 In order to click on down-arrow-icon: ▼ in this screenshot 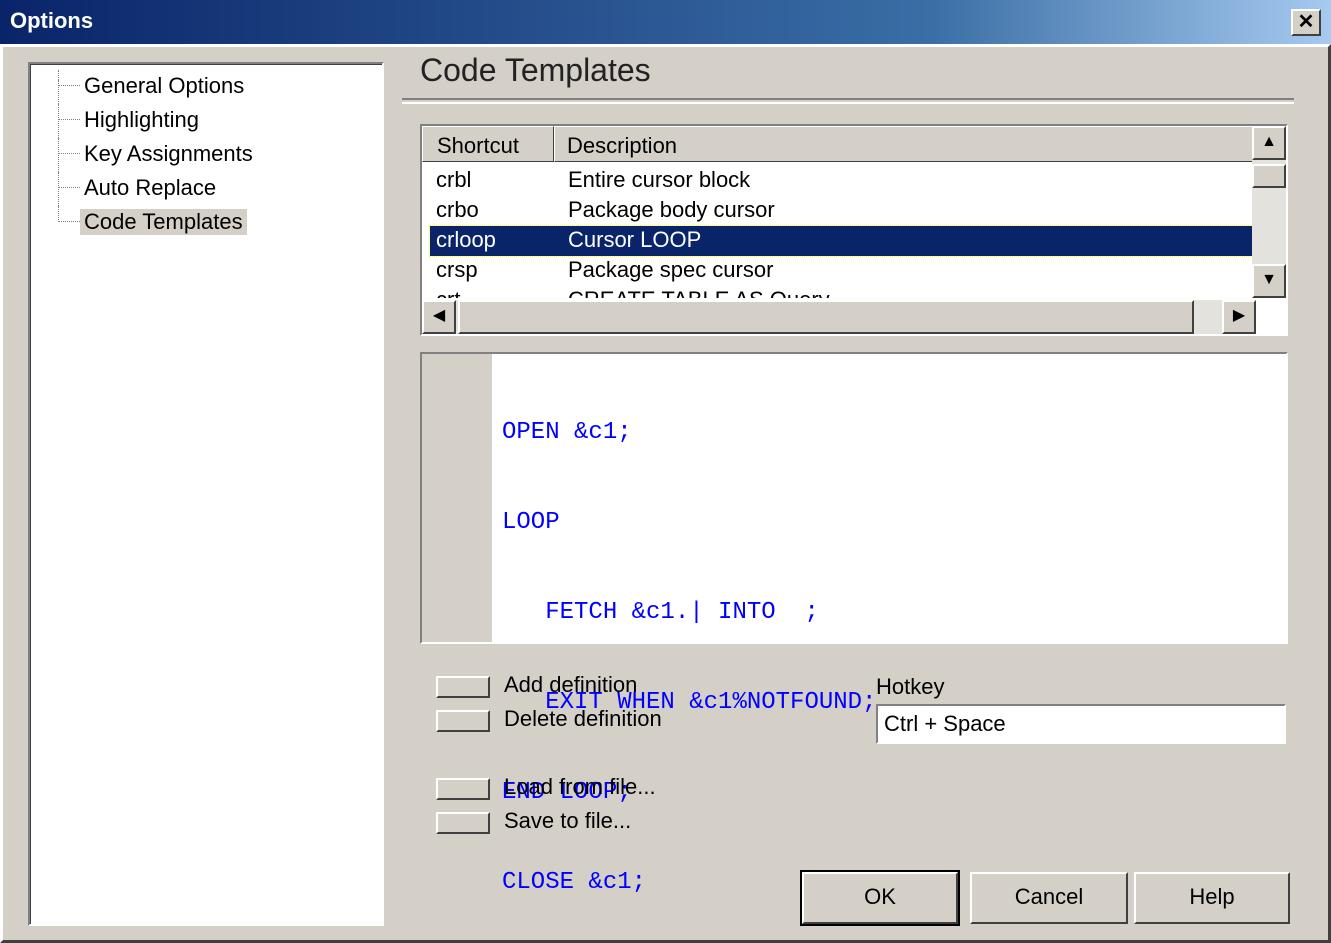, I will do `click(1269, 279)`.